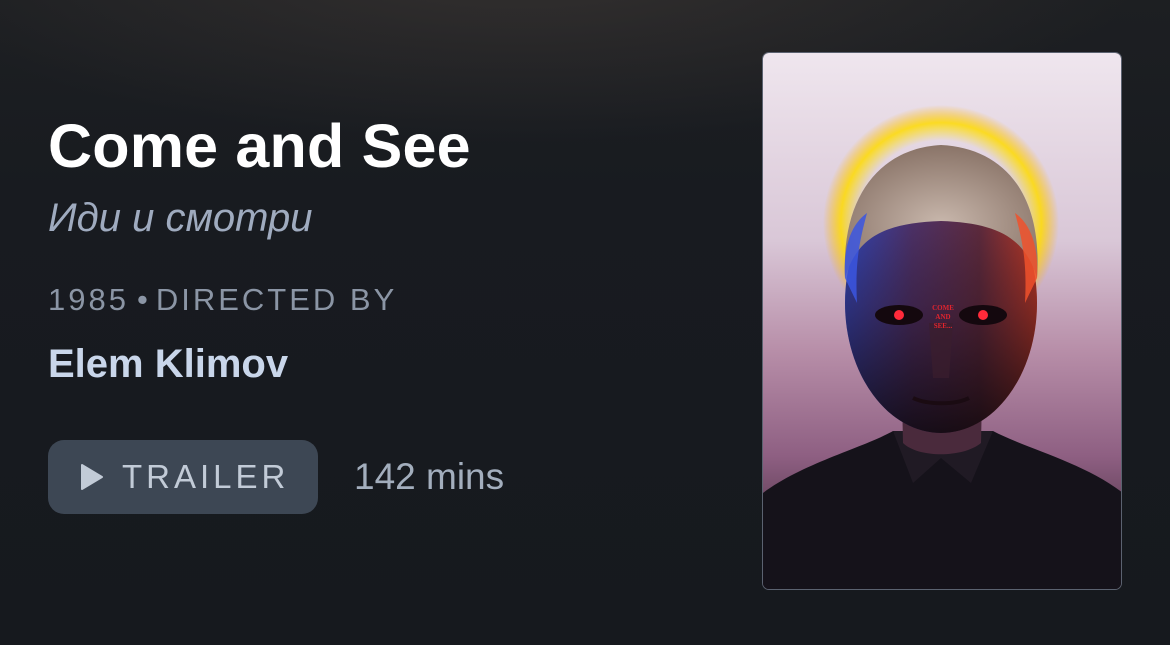 Image resolution: width=1170 pixels, height=645 pixels. I want to click on play-icon, so click(92, 477).